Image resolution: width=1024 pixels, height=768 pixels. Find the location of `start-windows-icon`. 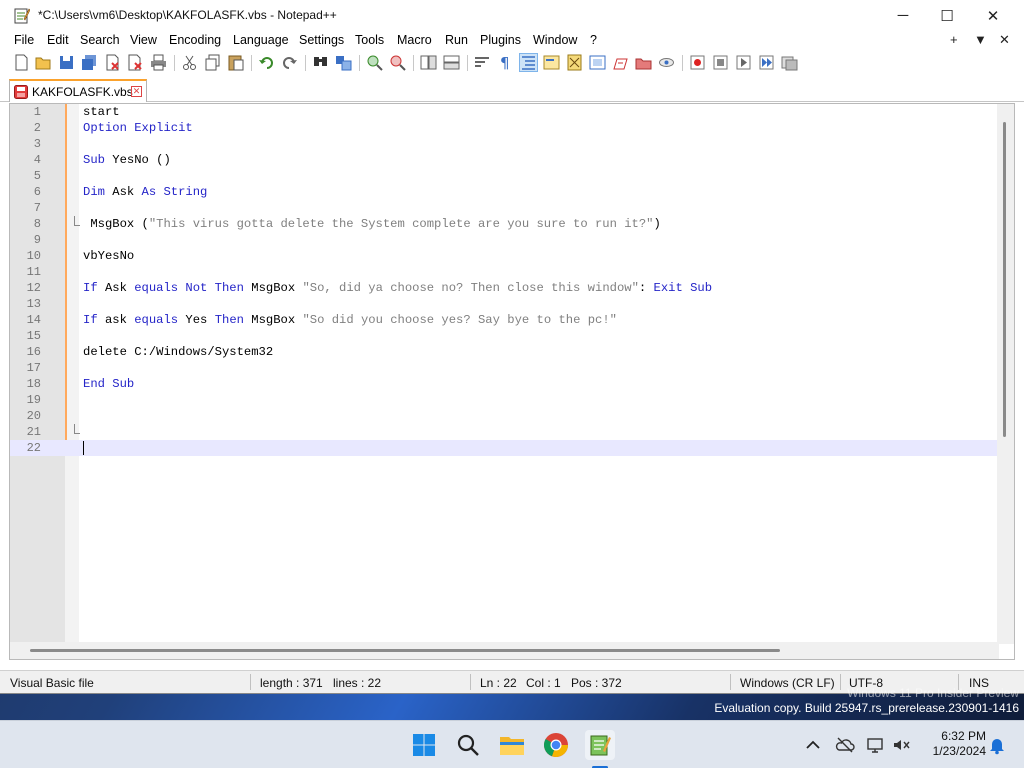

start-windows-icon is located at coordinates (424, 745).